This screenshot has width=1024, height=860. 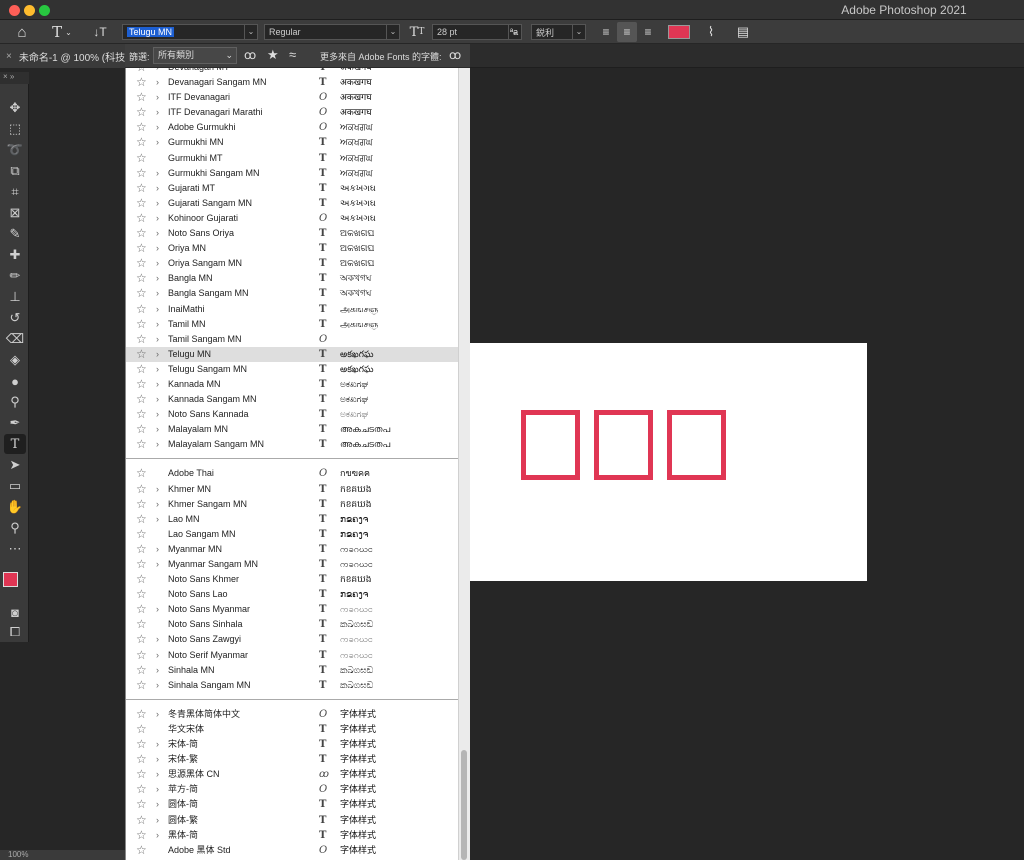 What do you see at coordinates (292, 789) in the screenshot?
I see `font-list-item: ☆ › 苹方-简 O 字体样式` at bounding box center [292, 789].